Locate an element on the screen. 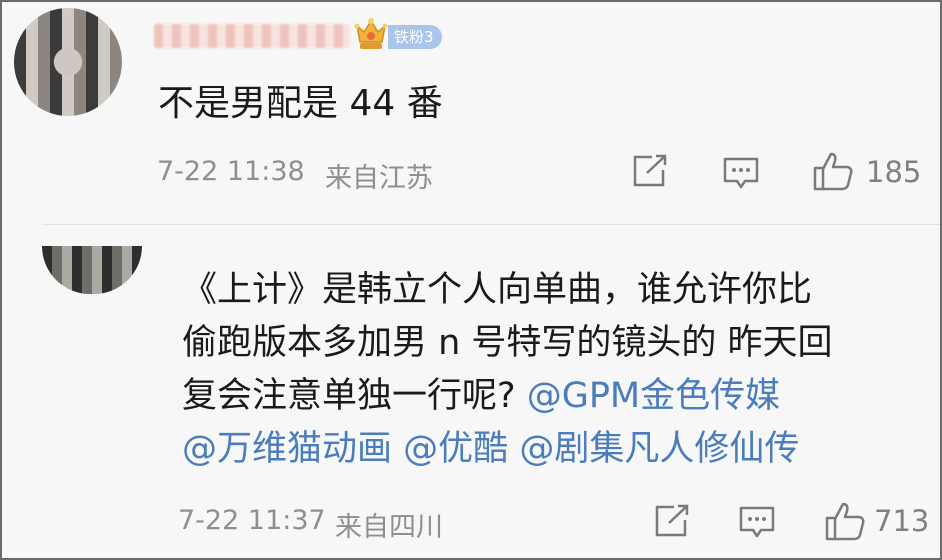 The height and width of the screenshot is (560, 942). comment-location: 来自江苏 is located at coordinates (379, 178).